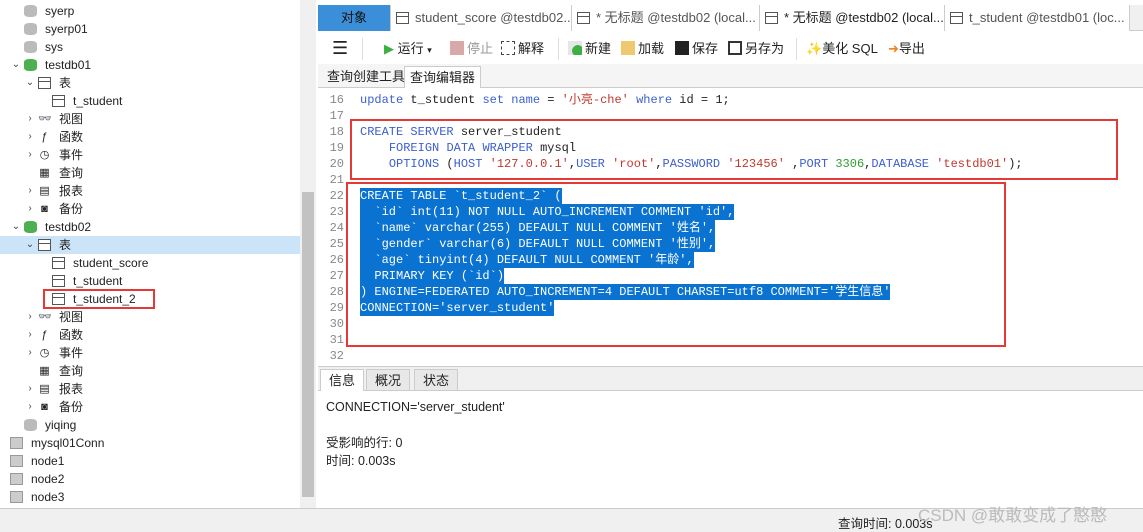 The image size is (1143, 532). I want to click on explain-icon, so click(508, 48).